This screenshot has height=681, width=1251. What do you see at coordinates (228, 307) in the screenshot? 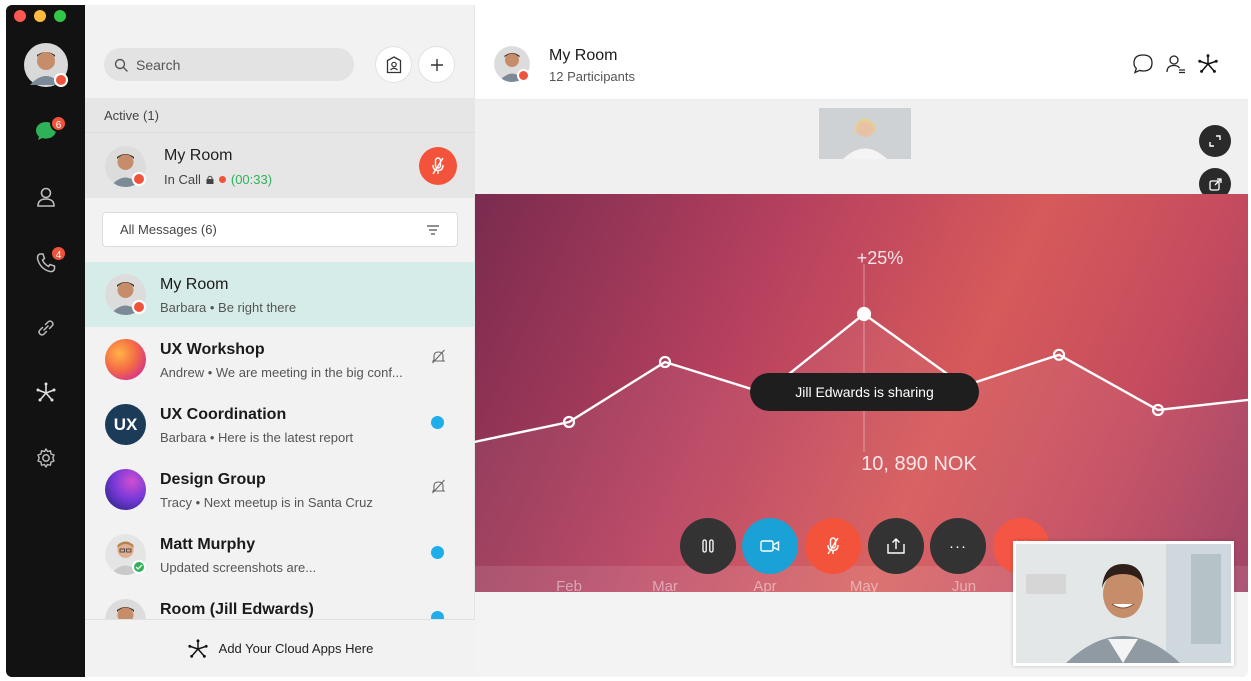
I see `conversation-preview: Barbara • Be right there` at bounding box center [228, 307].